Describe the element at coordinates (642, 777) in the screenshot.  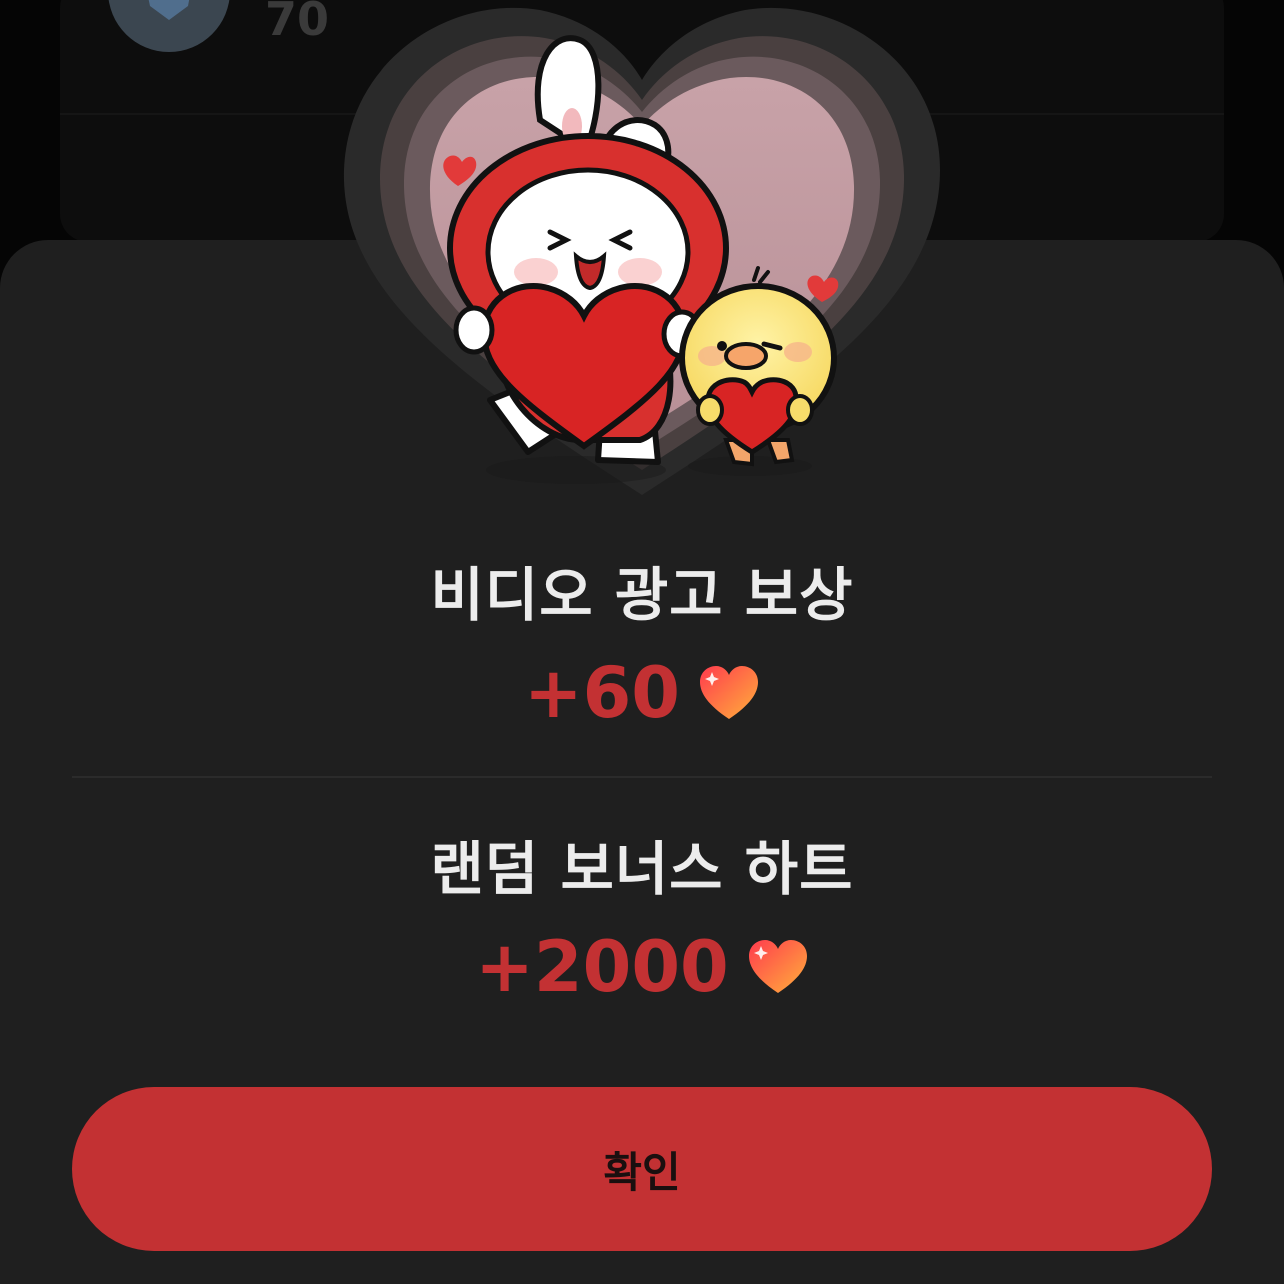
I see `reward-divider` at that location.